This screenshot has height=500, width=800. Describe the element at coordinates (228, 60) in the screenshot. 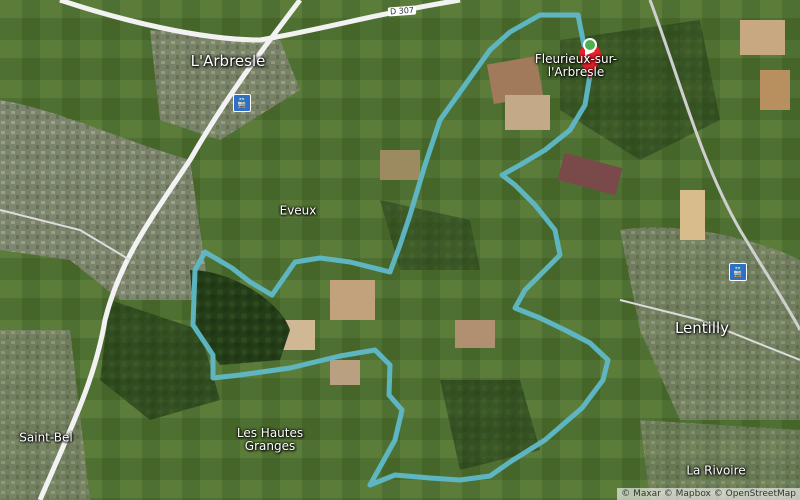

I see `place-label-arbresle: L'Arbresle` at that location.